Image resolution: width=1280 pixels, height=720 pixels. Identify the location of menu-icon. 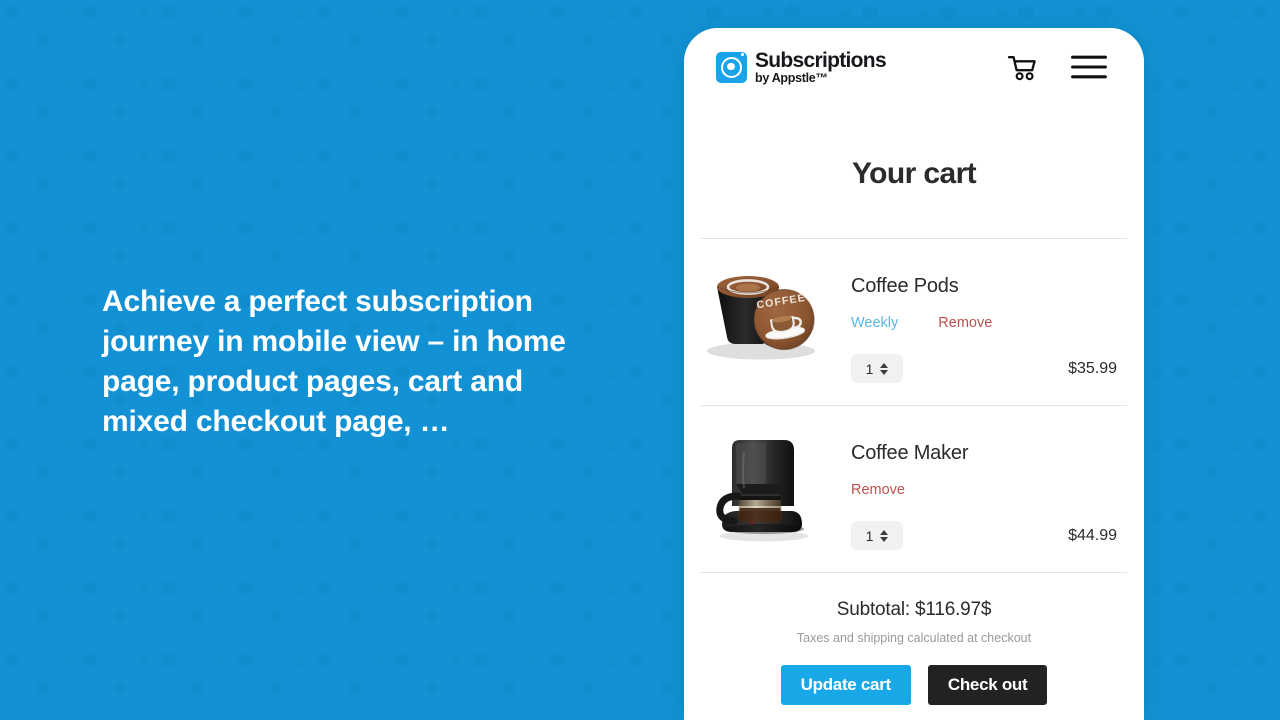
(1089, 67).